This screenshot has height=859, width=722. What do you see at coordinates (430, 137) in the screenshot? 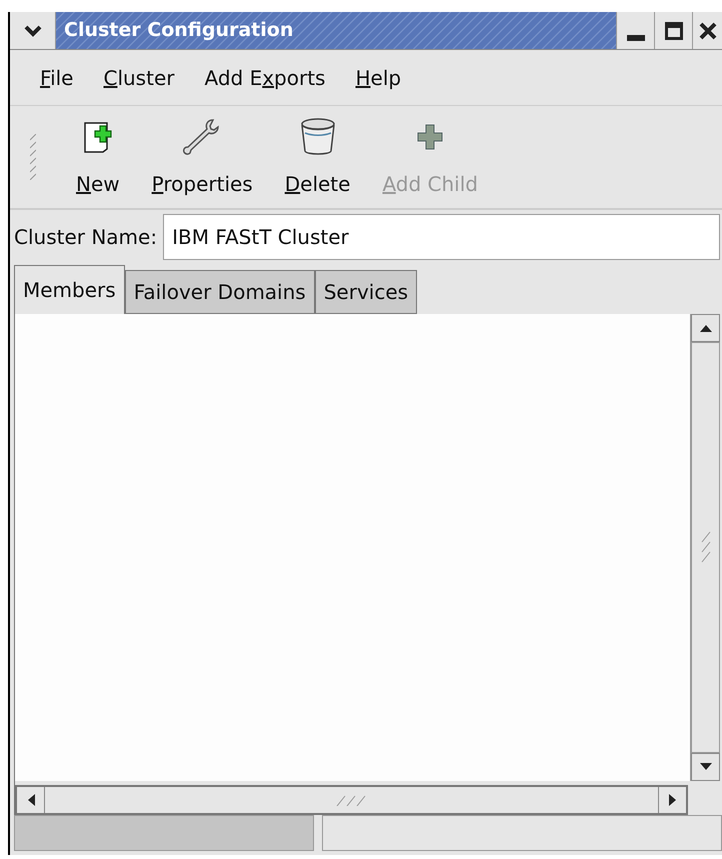
I see `plus-icon` at bounding box center [430, 137].